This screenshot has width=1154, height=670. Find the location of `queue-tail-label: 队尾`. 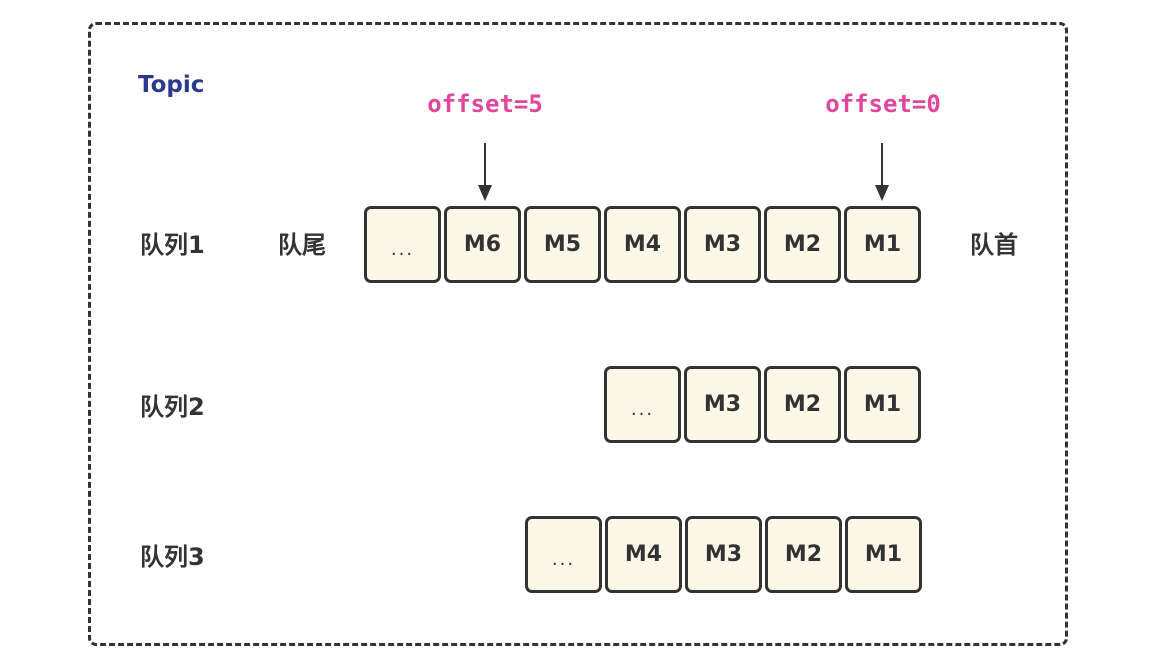

queue-tail-label: 队尾 is located at coordinates (302, 245).